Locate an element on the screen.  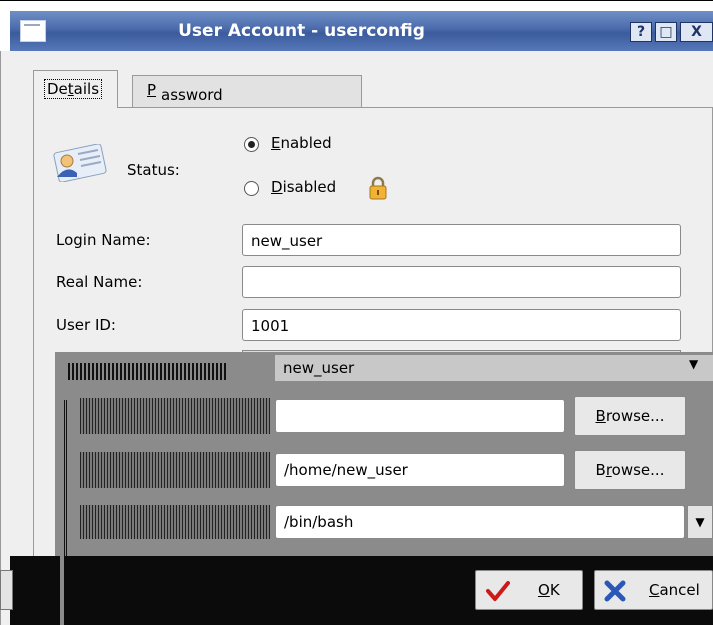
login-name-input: new_user is located at coordinates (461, 240).